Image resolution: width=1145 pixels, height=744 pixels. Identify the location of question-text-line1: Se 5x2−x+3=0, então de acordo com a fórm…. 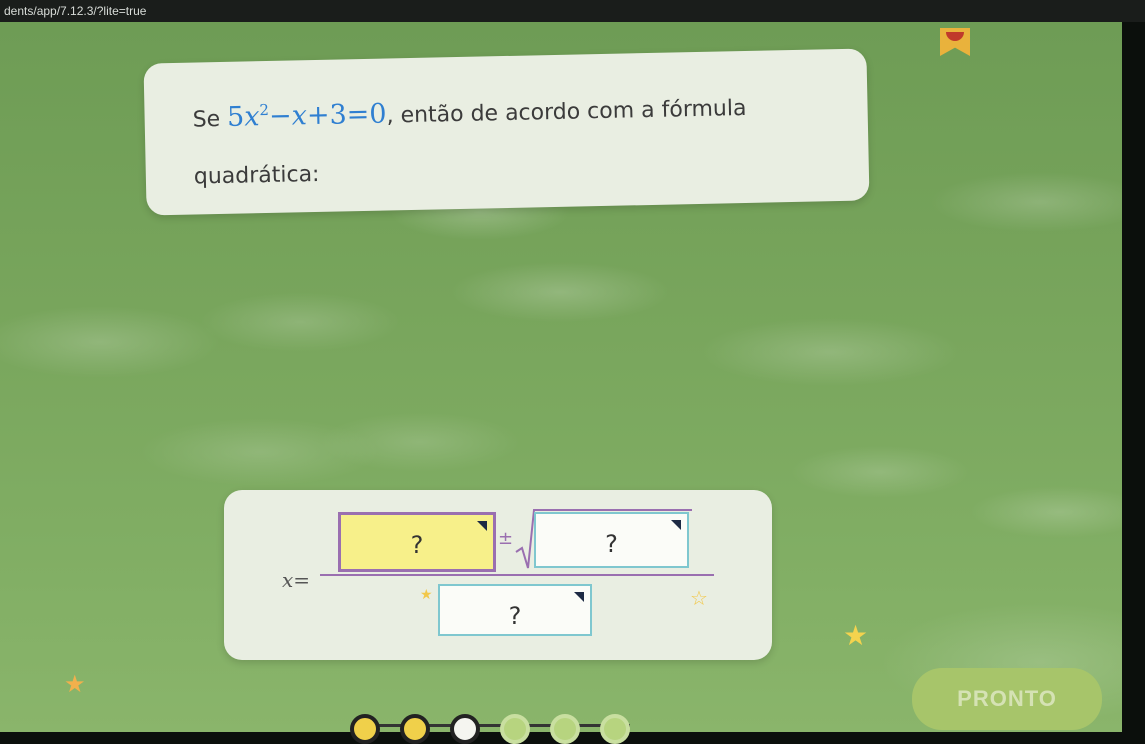
(469, 112).